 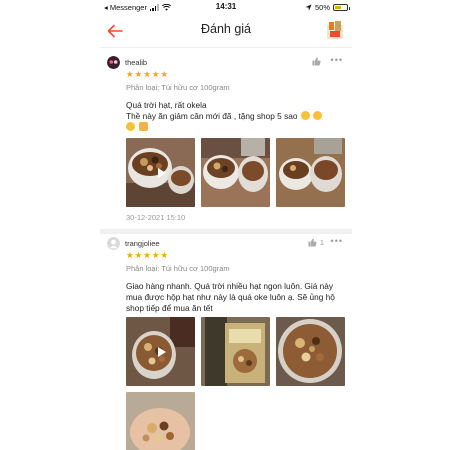 What do you see at coordinates (338, 7) in the screenshot?
I see `battery-fill` at bounding box center [338, 7].